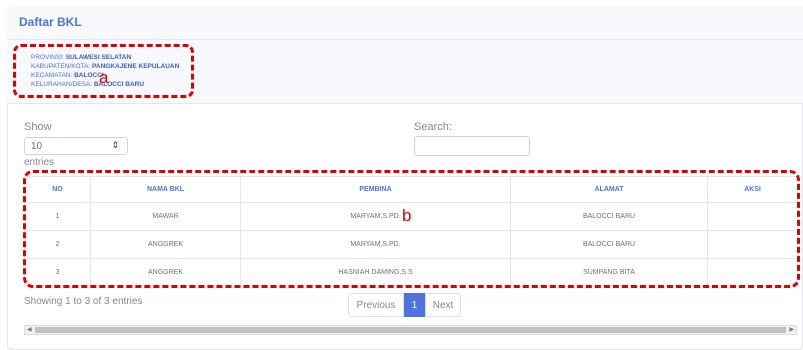  I want to click on entries-label: entries, so click(39, 162).